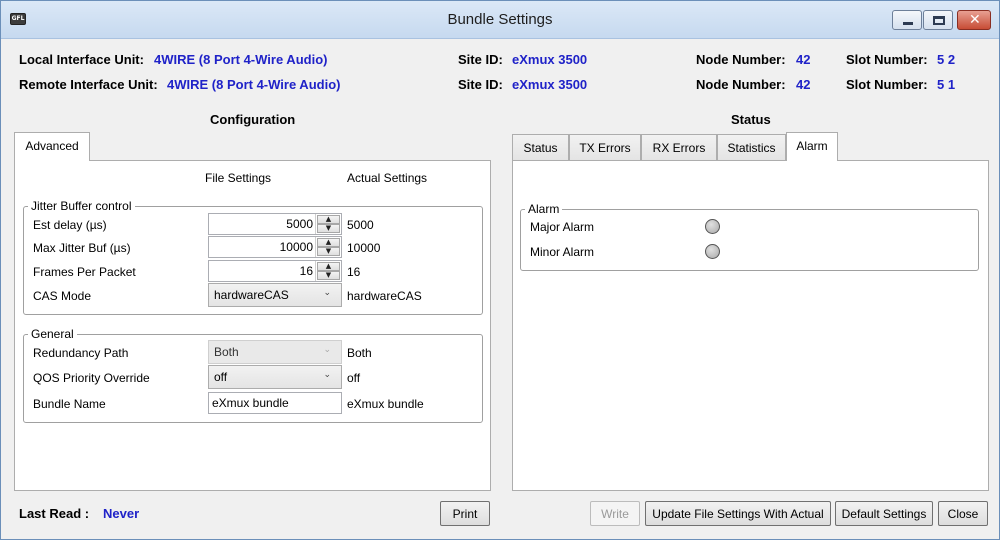  What do you see at coordinates (251, 295) in the screenshot?
I see `cas-mode-value: hardwareCAS` at bounding box center [251, 295].